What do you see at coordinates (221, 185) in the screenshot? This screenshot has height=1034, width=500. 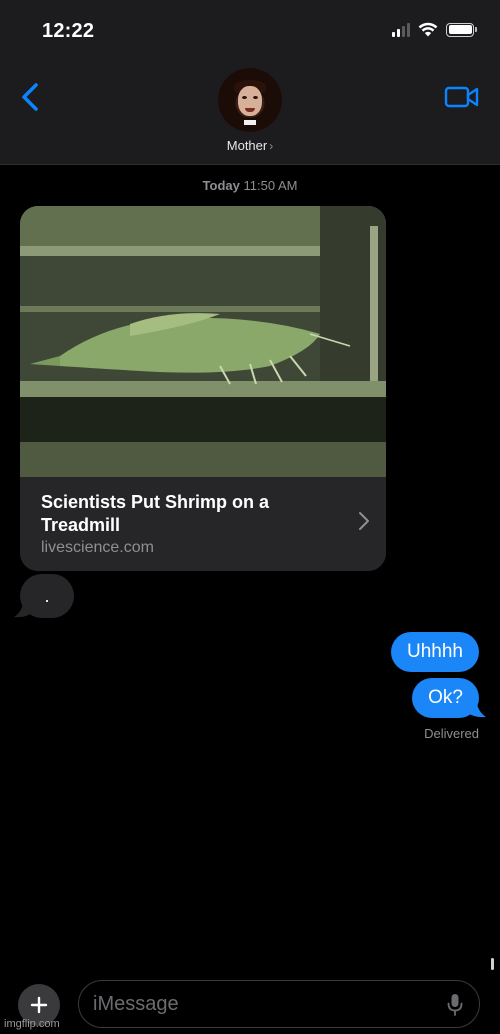 I see `timestamp-day: Today` at bounding box center [221, 185].